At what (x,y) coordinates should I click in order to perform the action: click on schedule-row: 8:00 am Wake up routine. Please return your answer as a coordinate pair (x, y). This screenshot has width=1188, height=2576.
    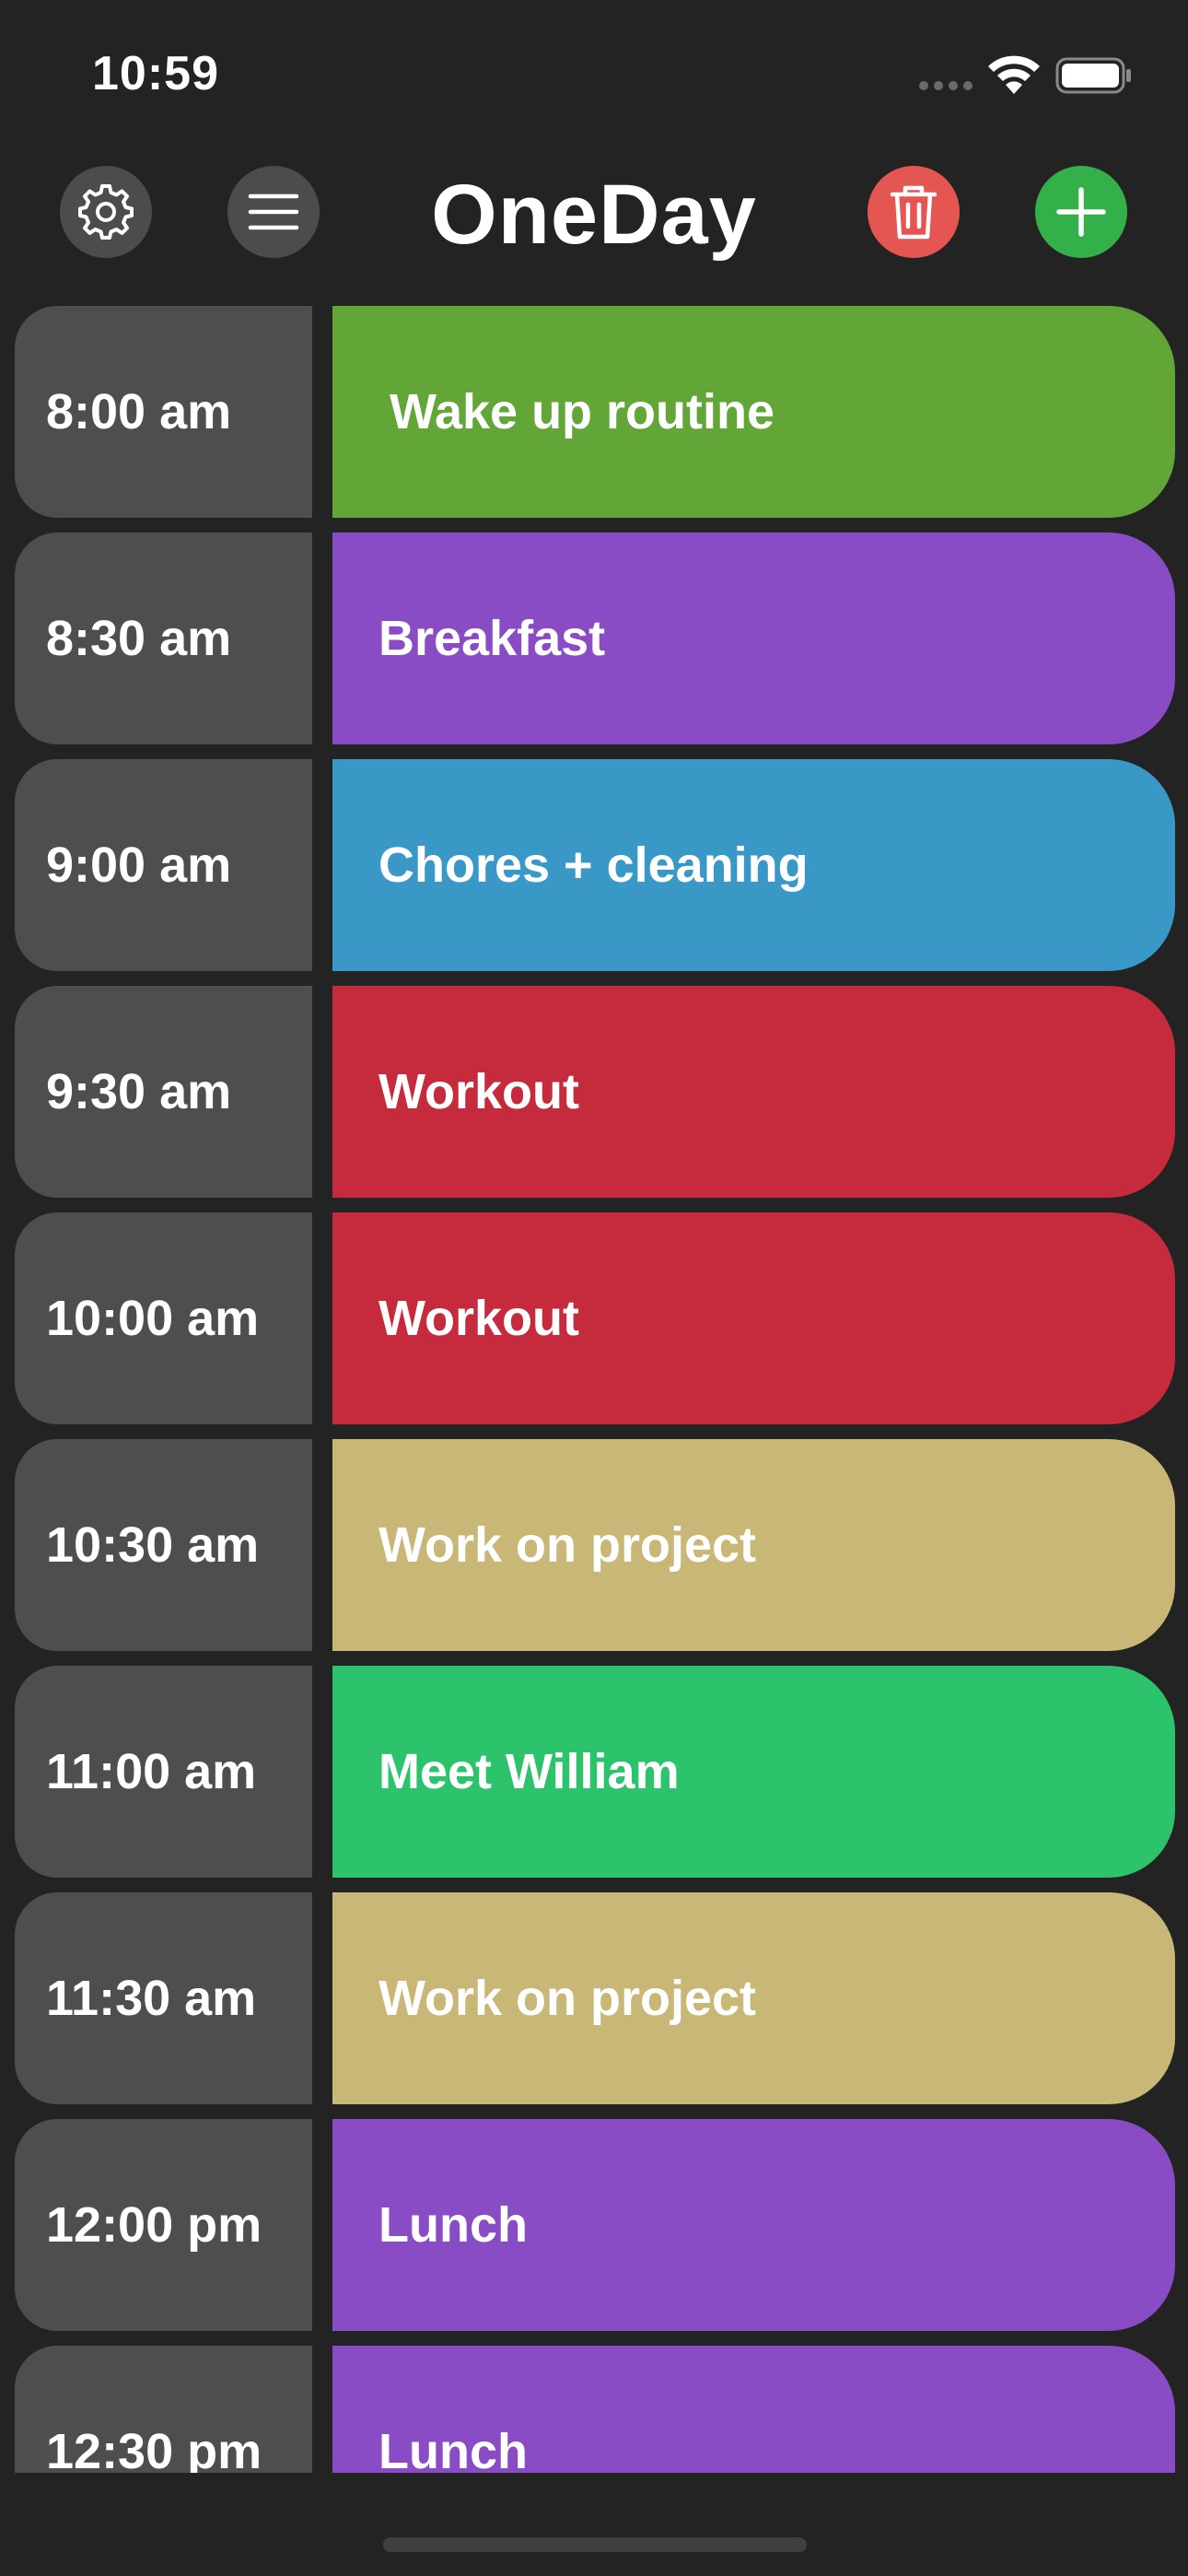
    Looking at the image, I should click on (595, 412).